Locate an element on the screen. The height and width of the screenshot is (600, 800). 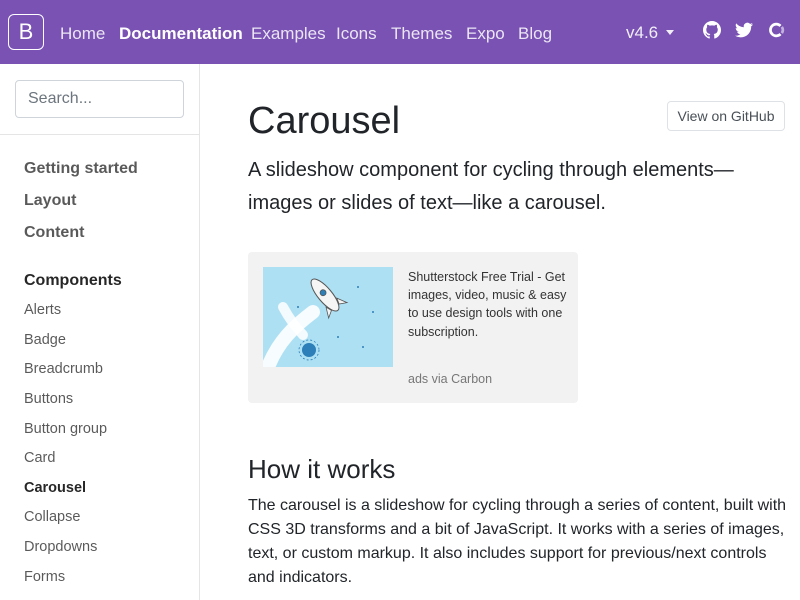
twitter-icon is located at coordinates (744, 30).